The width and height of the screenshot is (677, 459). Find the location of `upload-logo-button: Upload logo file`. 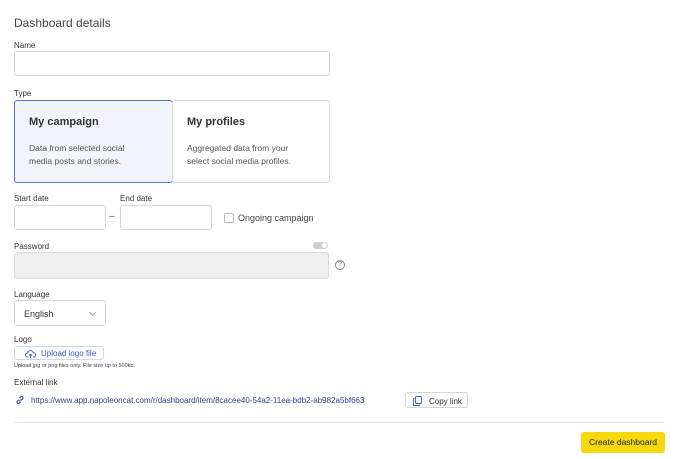

upload-logo-button: Upload logo file is located at coordinates (59, 353).